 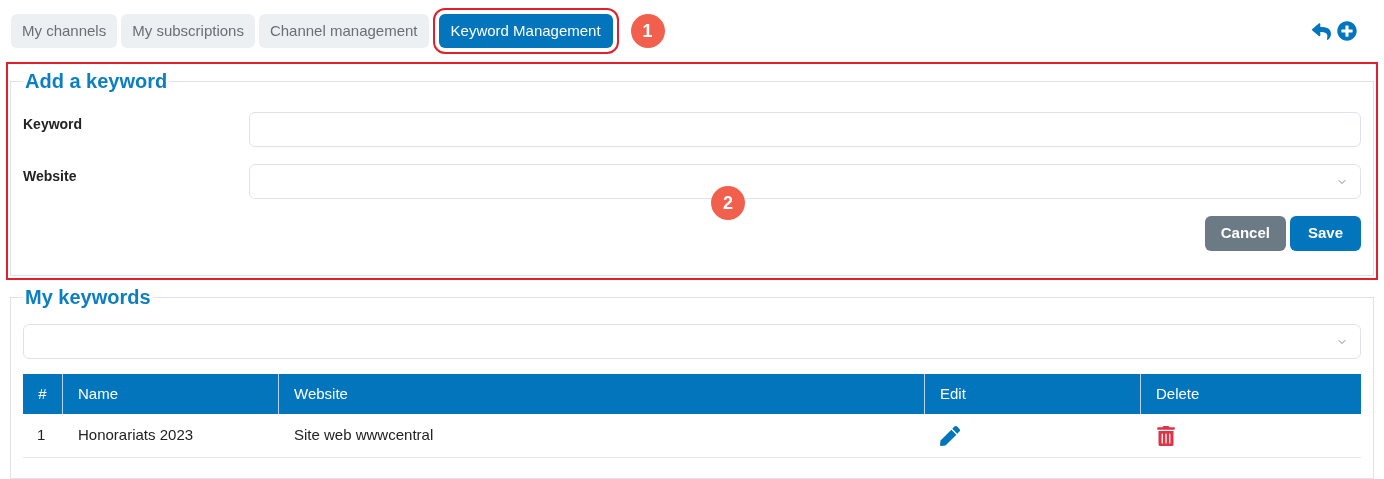 I want to click on cancel-button: Cancel, so click(x=1245, y=233).